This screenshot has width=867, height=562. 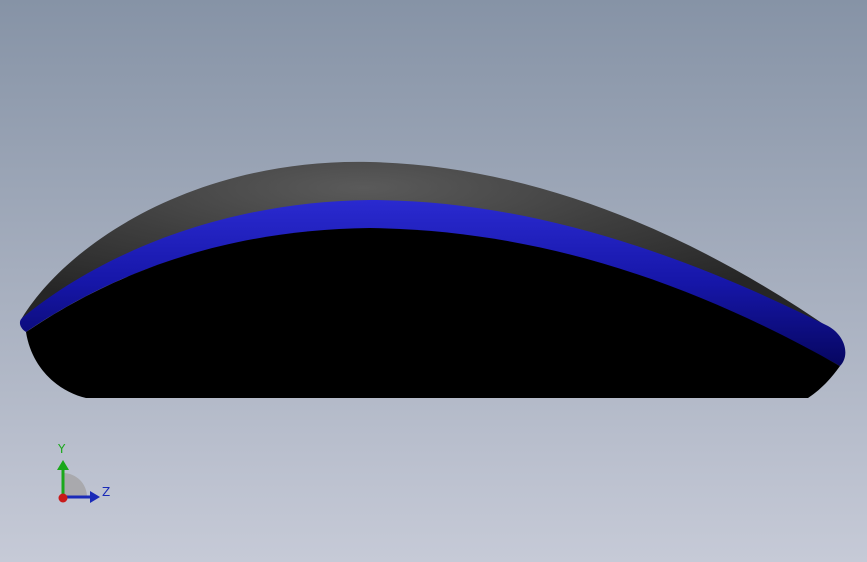 I want to click on triad-graphic, so click(x=78, y=481).